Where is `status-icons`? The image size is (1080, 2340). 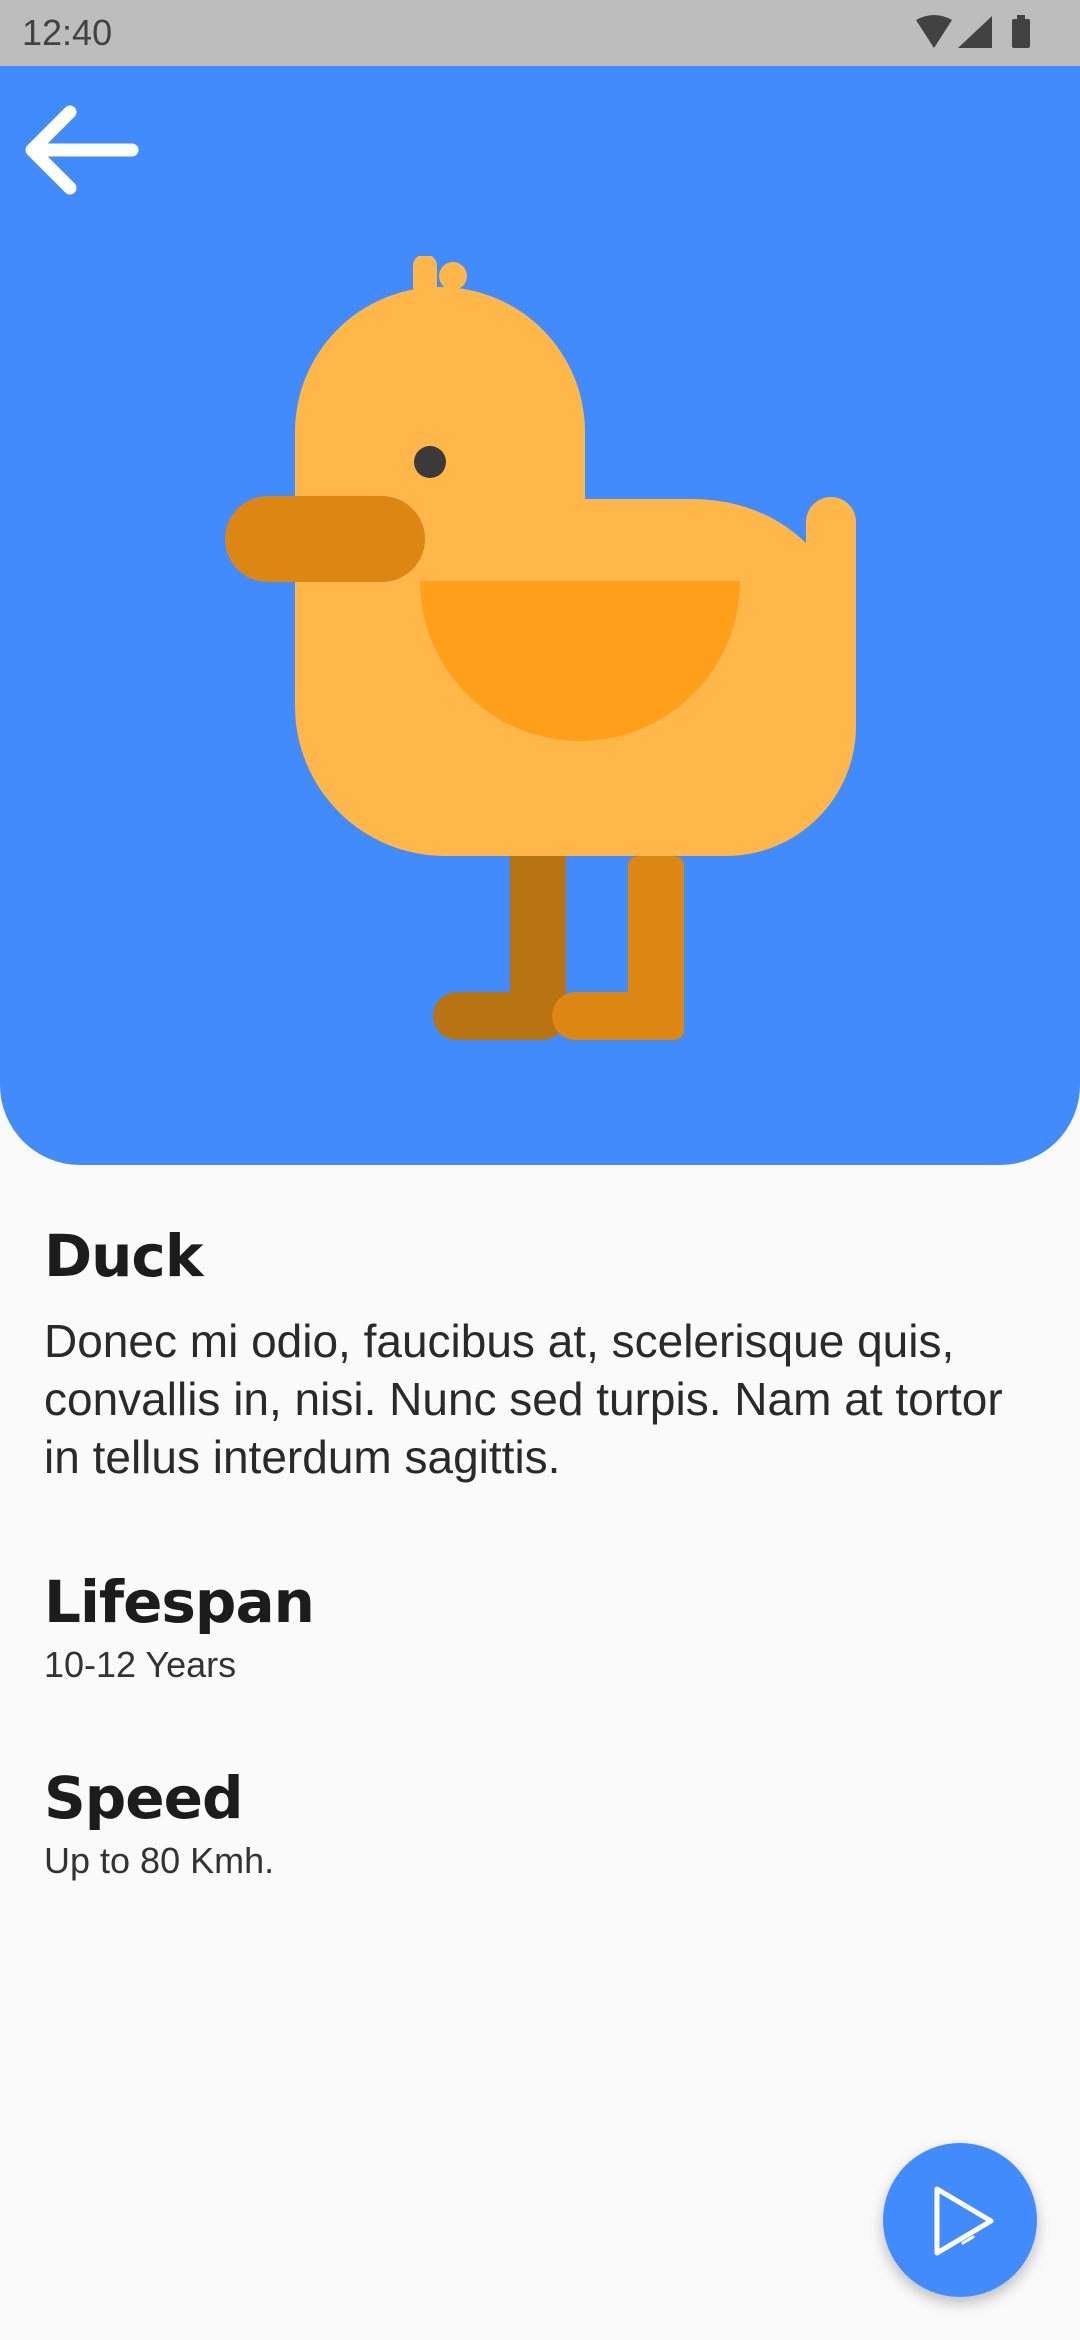 status-icons is located at coordinates (973, 31).